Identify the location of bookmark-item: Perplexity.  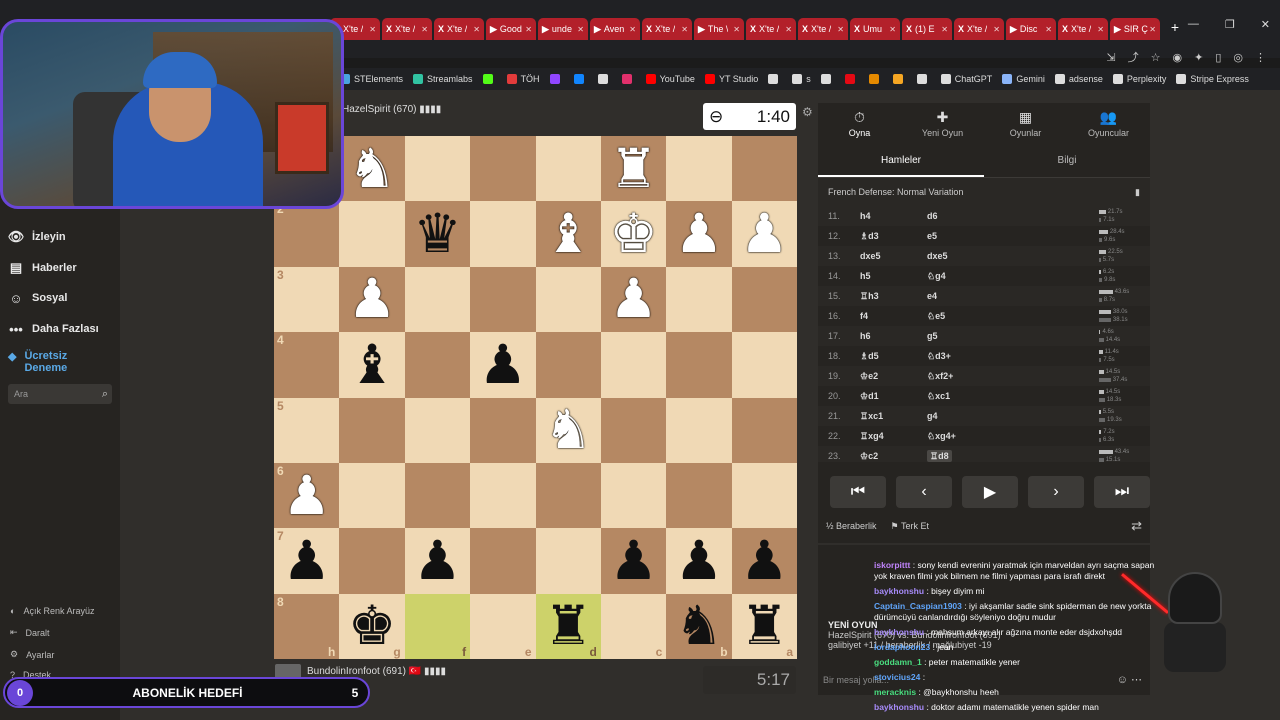
(1139, 79).